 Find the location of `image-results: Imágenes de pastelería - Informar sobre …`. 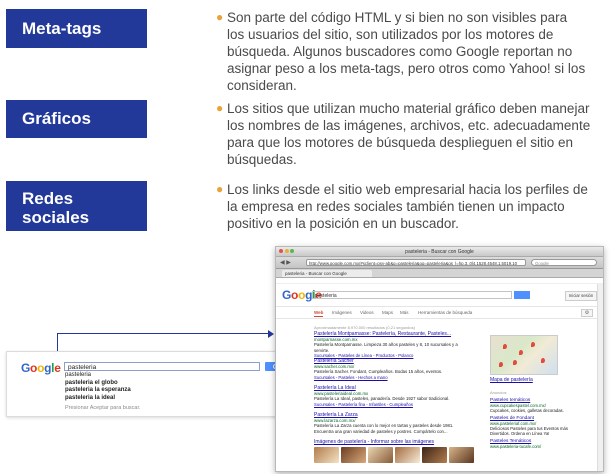

image-results: Imágenes de pastelería - Informar sobre … is located at coordinates (395, 451).